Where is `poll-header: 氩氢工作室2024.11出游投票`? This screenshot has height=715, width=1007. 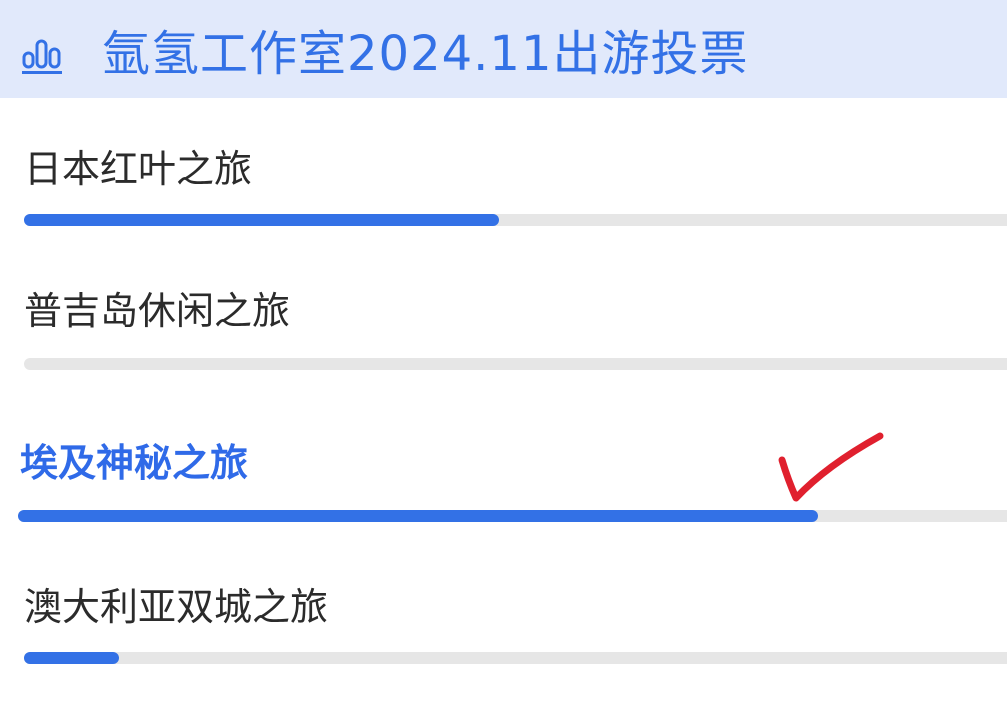
poll-header: 氩氢工作室2024.11出游投票 is located at coordinates (503, 49).